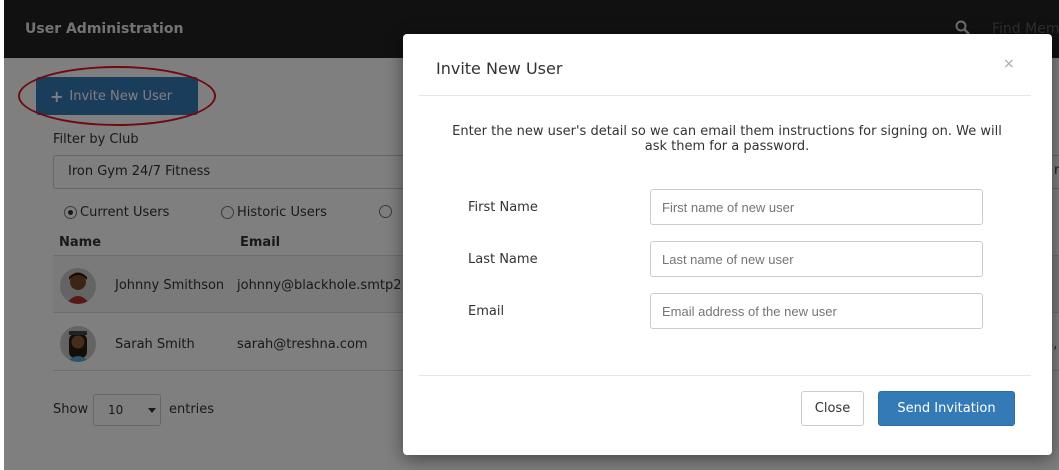 This screenshot has height=470, width=1059. Describe the element at coordinates (725, 375) in the screenshot. I see `modal-footer-divider` at that location.